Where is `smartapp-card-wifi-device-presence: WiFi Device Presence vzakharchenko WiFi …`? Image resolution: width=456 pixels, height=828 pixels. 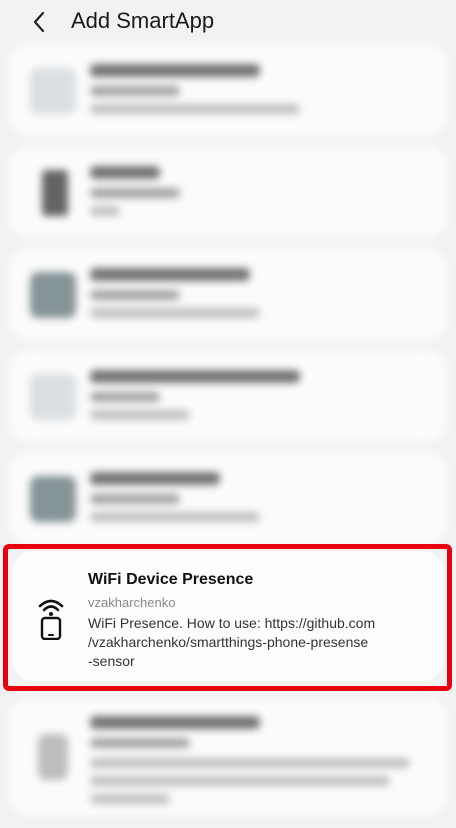 smartapp-card-wifi-device-presence: WiFi Device Presence vzakharchenko WiFi … is located at coordinates (228, 616).